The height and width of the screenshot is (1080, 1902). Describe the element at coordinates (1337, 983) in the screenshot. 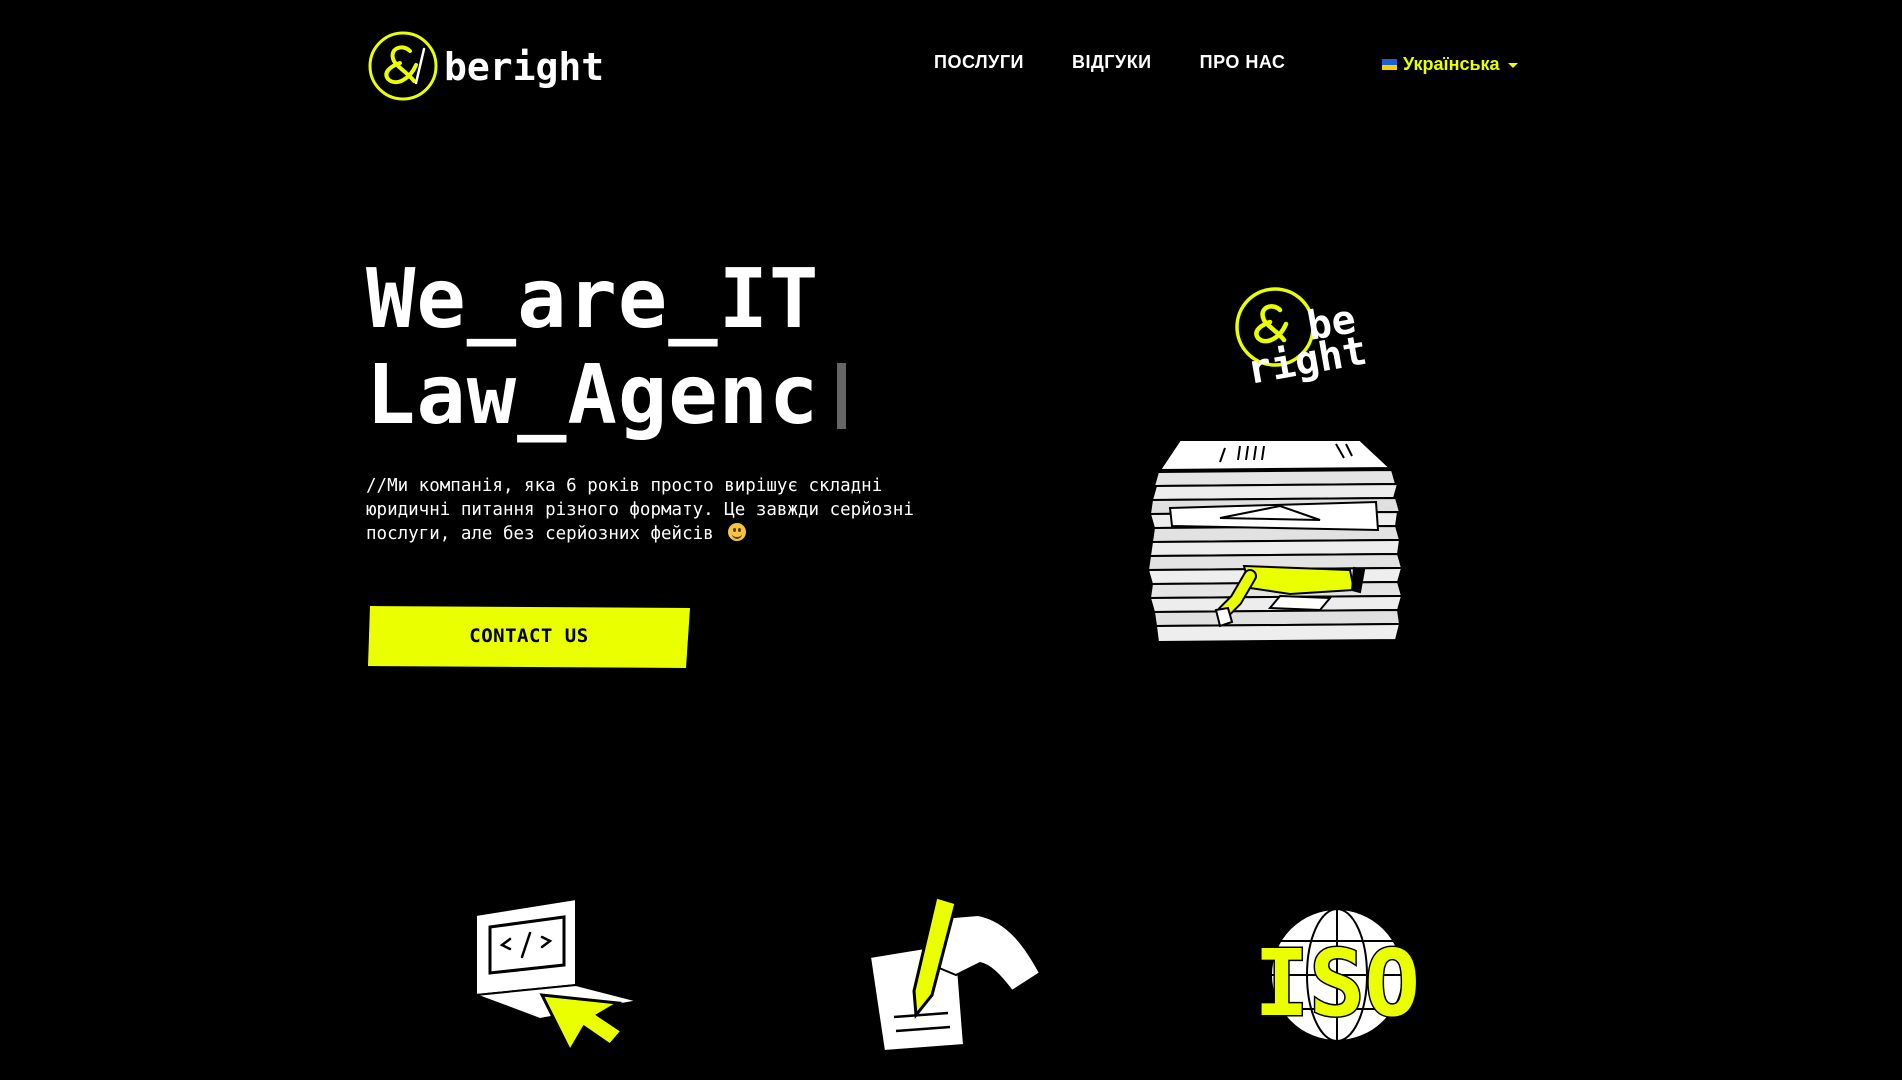

I see `iso-label: ISO` at that location.